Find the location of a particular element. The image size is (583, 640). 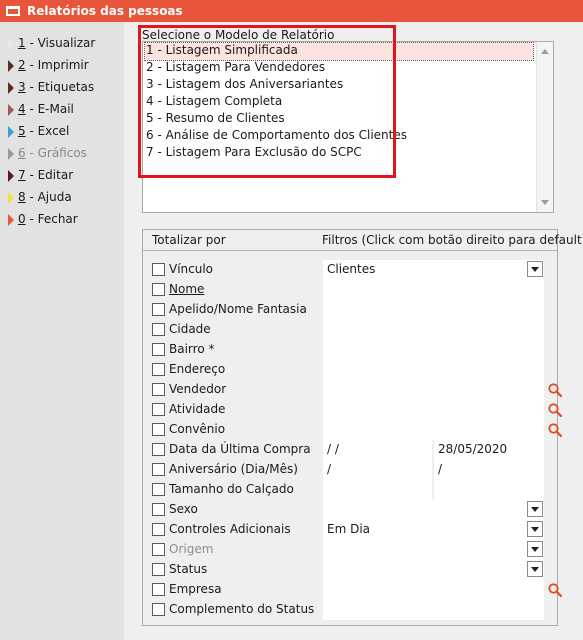

title-bar: Relatórios das pessoas is located at coordinates (291, 11).